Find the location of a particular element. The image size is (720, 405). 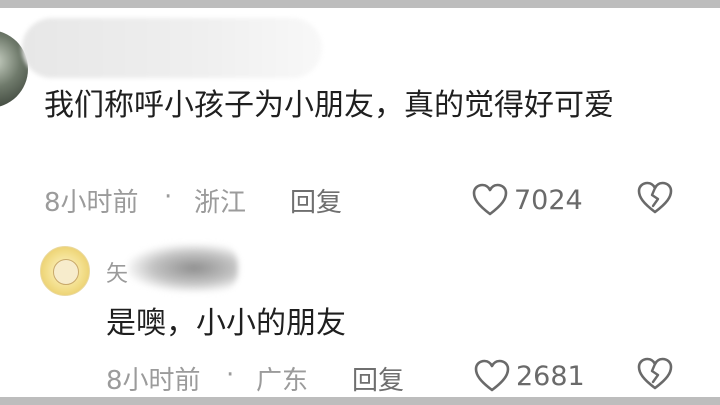

reply-location: 广东 is located at coordinates (282, 381).